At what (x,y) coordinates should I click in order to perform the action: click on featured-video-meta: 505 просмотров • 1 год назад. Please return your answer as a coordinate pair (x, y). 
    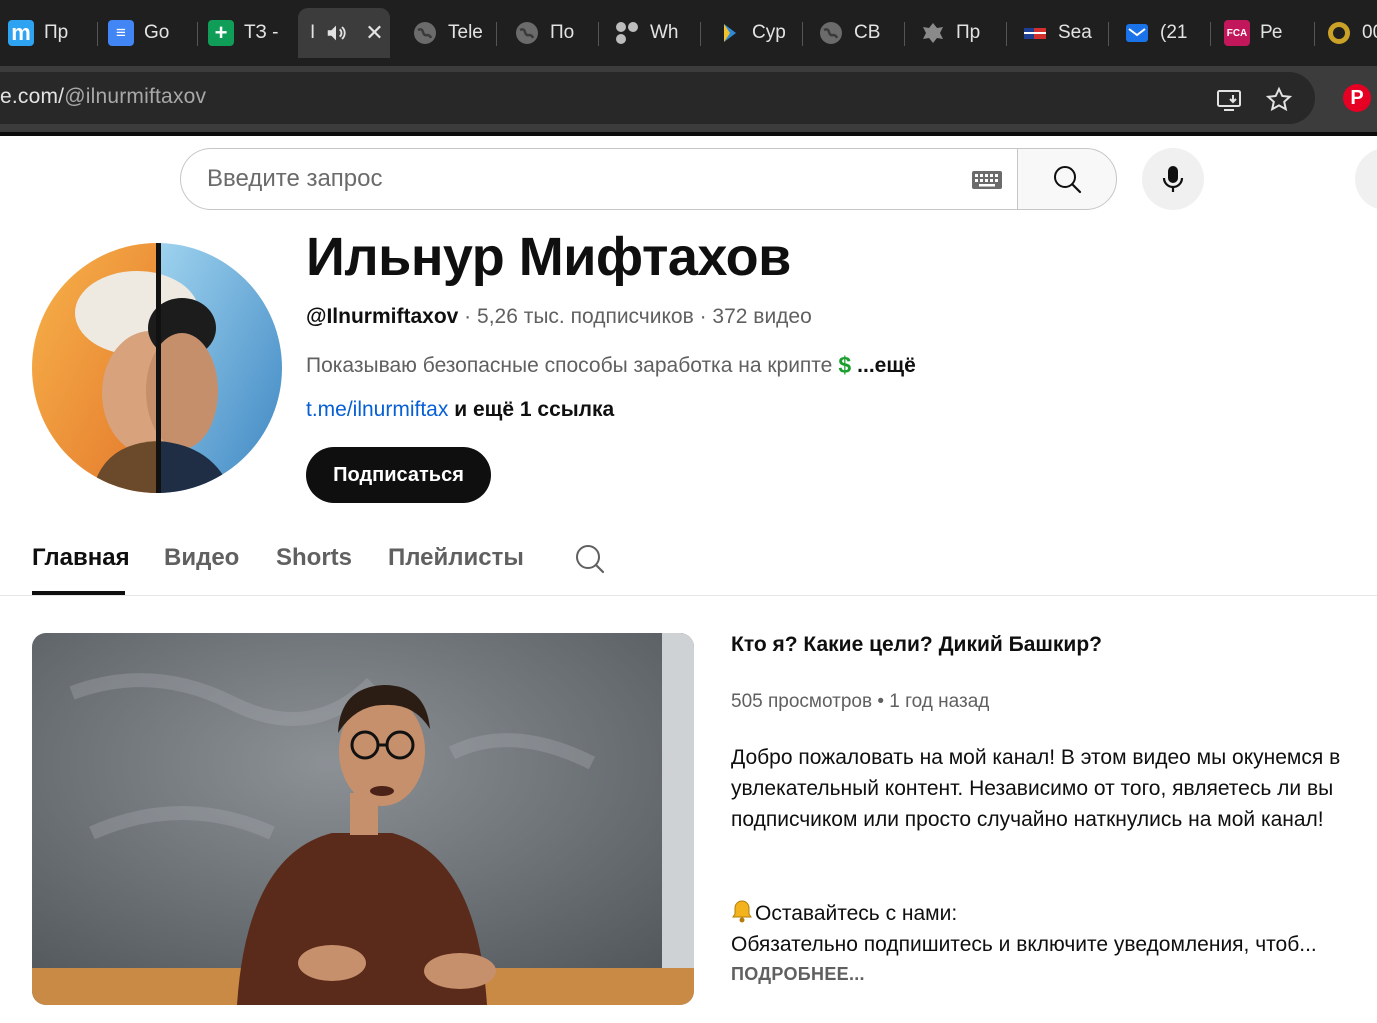
    Looking at the image, I should click on (860, 702).